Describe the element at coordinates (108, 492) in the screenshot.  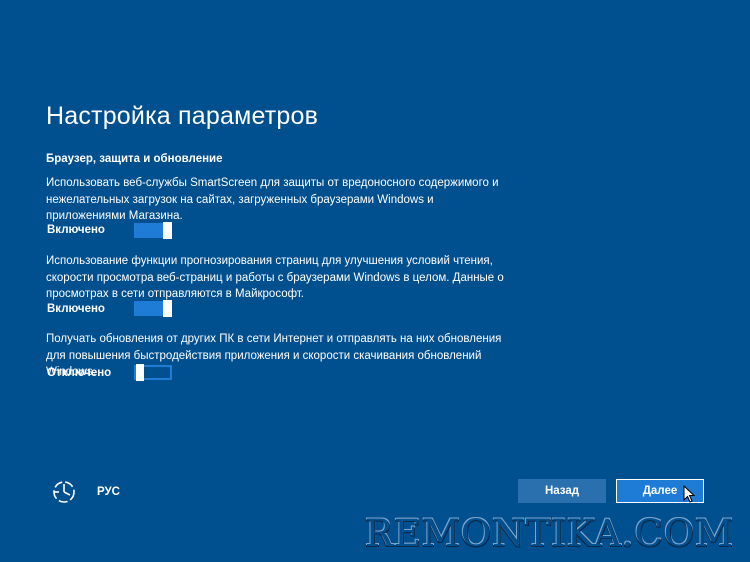
I see `language-indicator: РУС` at that location.